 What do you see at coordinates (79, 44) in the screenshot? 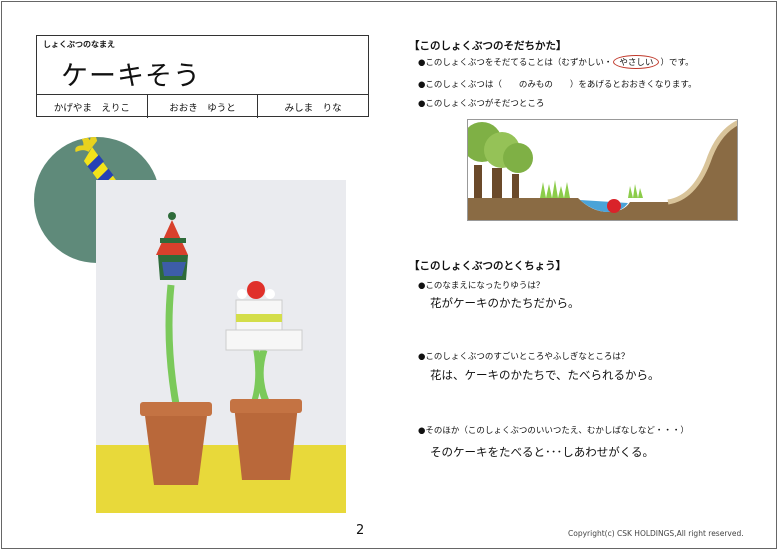
I see `name-caption: しょくぶつのなまえ` at bounding box center [79, 44].